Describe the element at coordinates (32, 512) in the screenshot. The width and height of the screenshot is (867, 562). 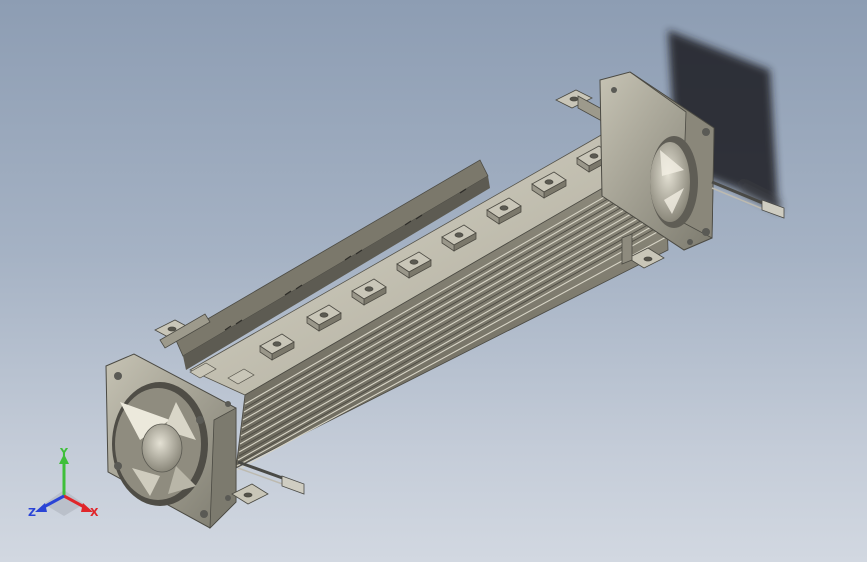
I see `z-axis-label: Z` at that location.